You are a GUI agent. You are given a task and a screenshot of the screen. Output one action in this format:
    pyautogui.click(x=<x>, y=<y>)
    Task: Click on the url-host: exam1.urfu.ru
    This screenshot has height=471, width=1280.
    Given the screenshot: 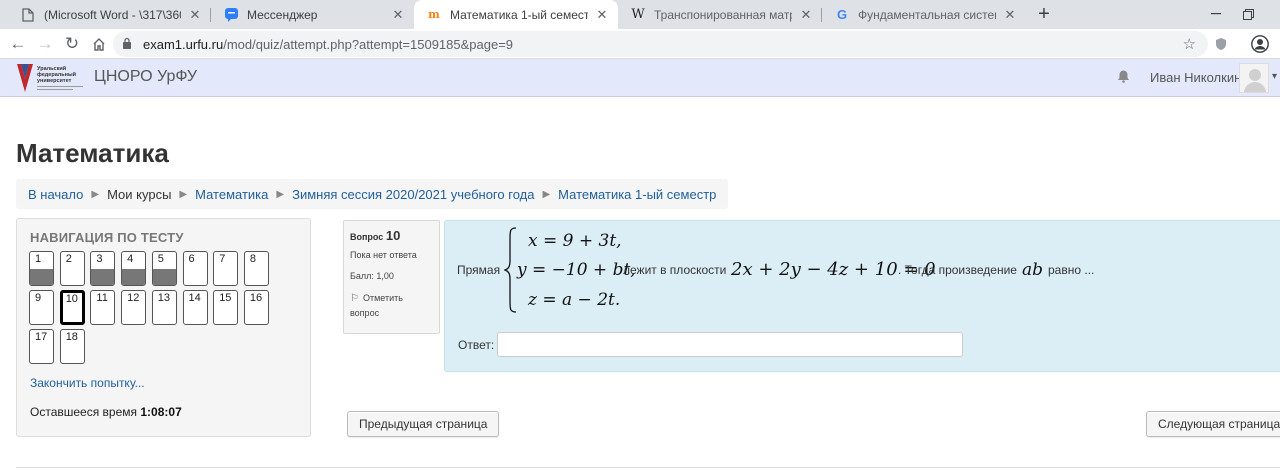 What is the action you would take?
    pyautogui.click(x=183, y=44)
    